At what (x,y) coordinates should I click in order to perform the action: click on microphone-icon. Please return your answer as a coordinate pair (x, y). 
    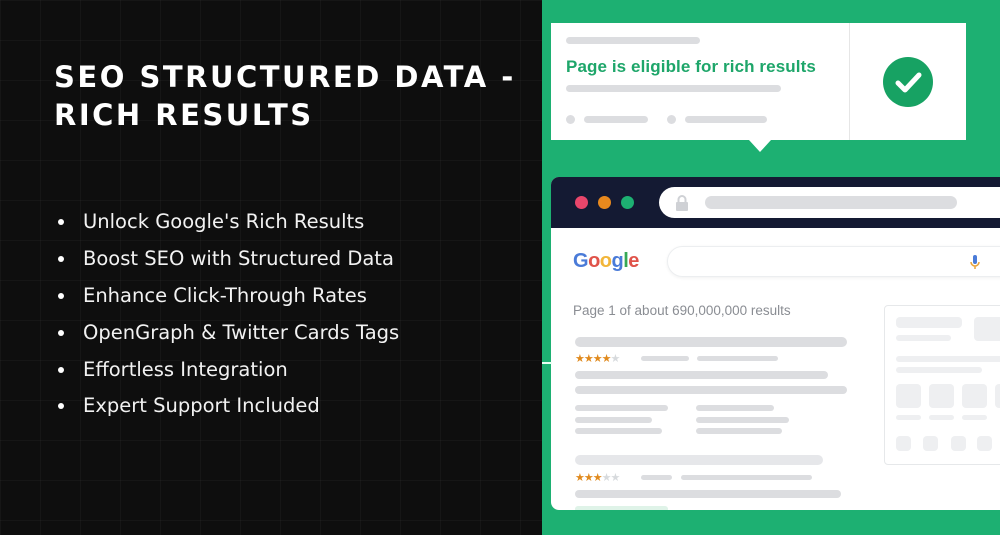
    Looking at the image, I should click on (975, 262).